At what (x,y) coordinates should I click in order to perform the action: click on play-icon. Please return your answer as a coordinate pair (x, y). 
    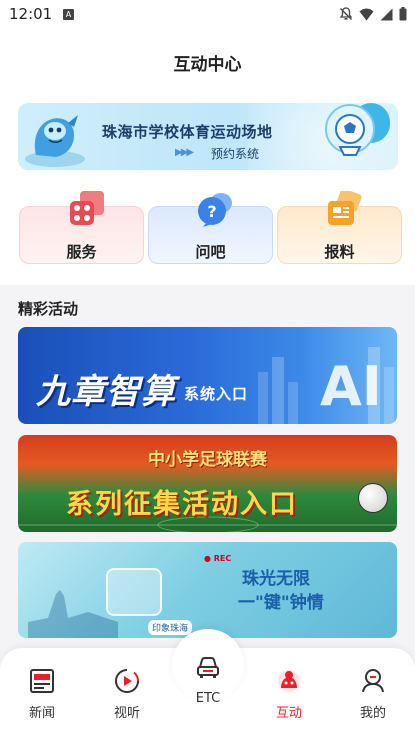
    Looking at the image, I should click on (127, 681).